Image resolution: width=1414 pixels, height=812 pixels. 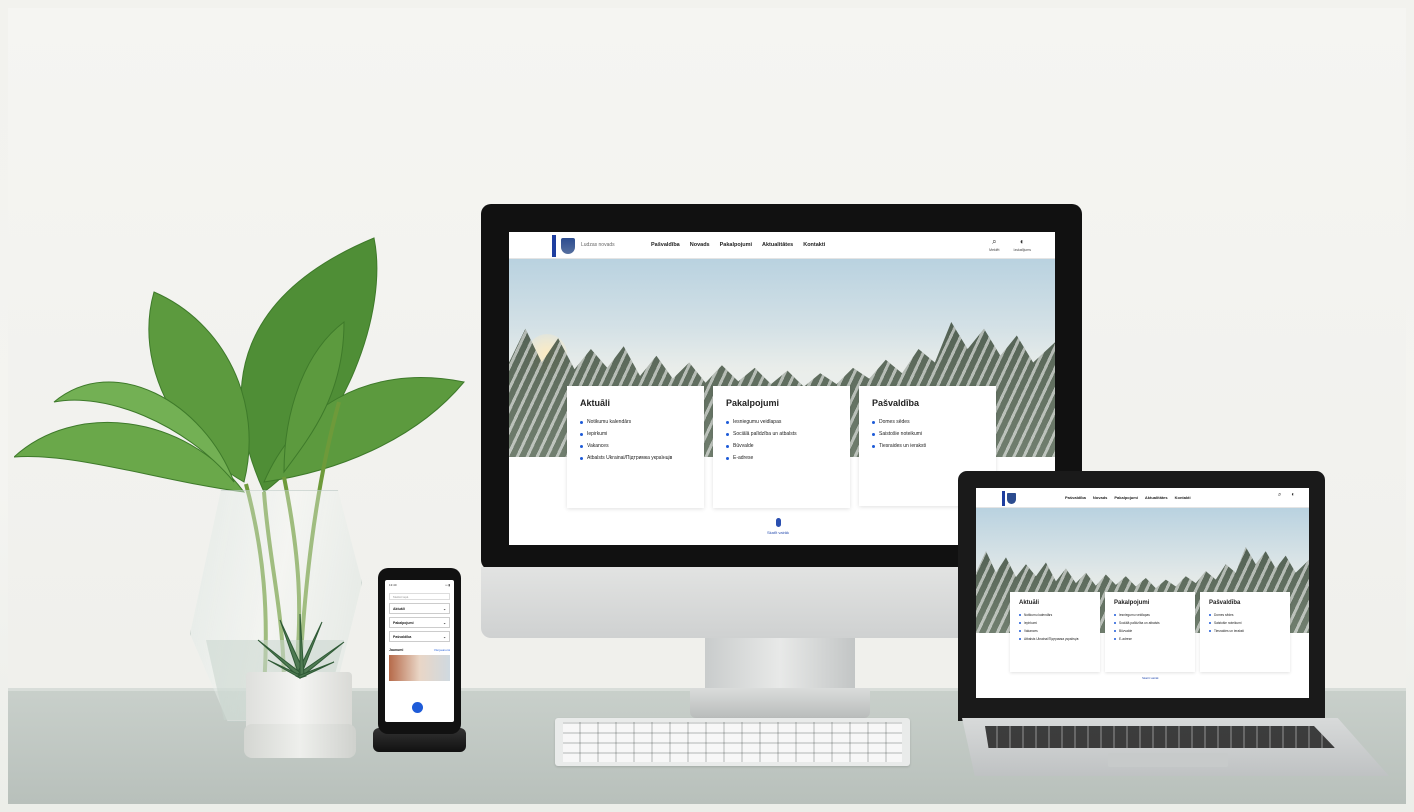 What do you see at coordinates (393, 585) in the screenshot?
I see `phone-time: 13:40` at bounding box center [393, 585].